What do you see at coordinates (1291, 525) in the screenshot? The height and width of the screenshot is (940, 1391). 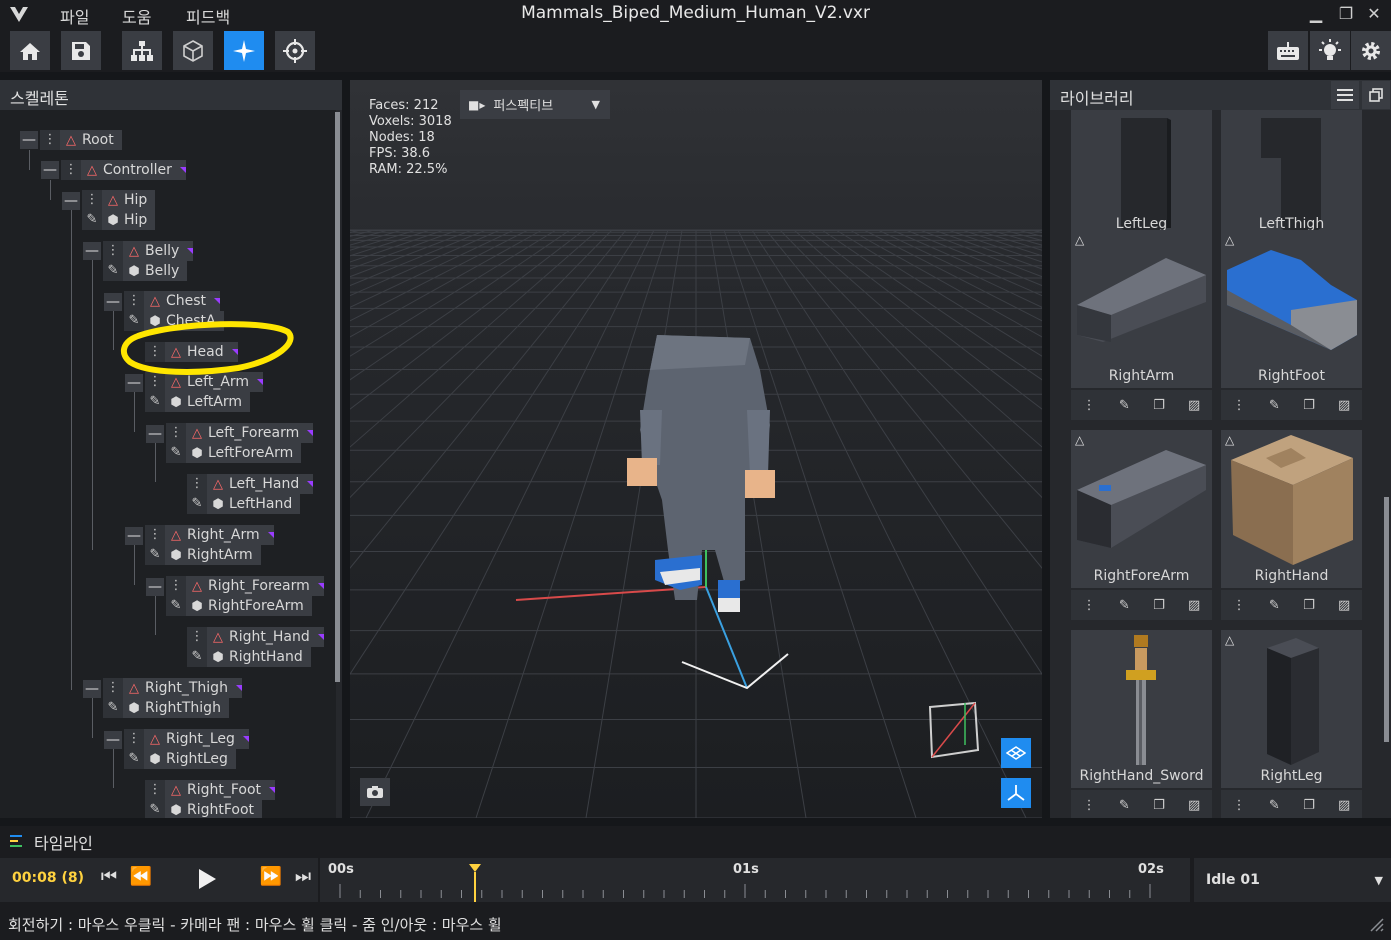 I see `library-item: △ RightHand ⋮ ✎ ❐ ▨` at bounding box center [1291, 525].